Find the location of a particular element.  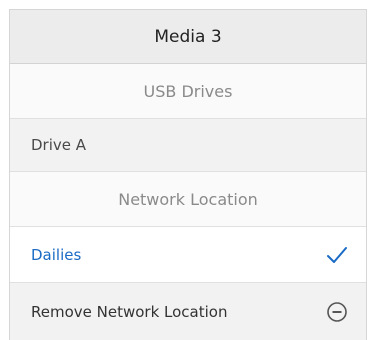

menu-item-dailies-label: Dailies is located at coordinates (56, 254).